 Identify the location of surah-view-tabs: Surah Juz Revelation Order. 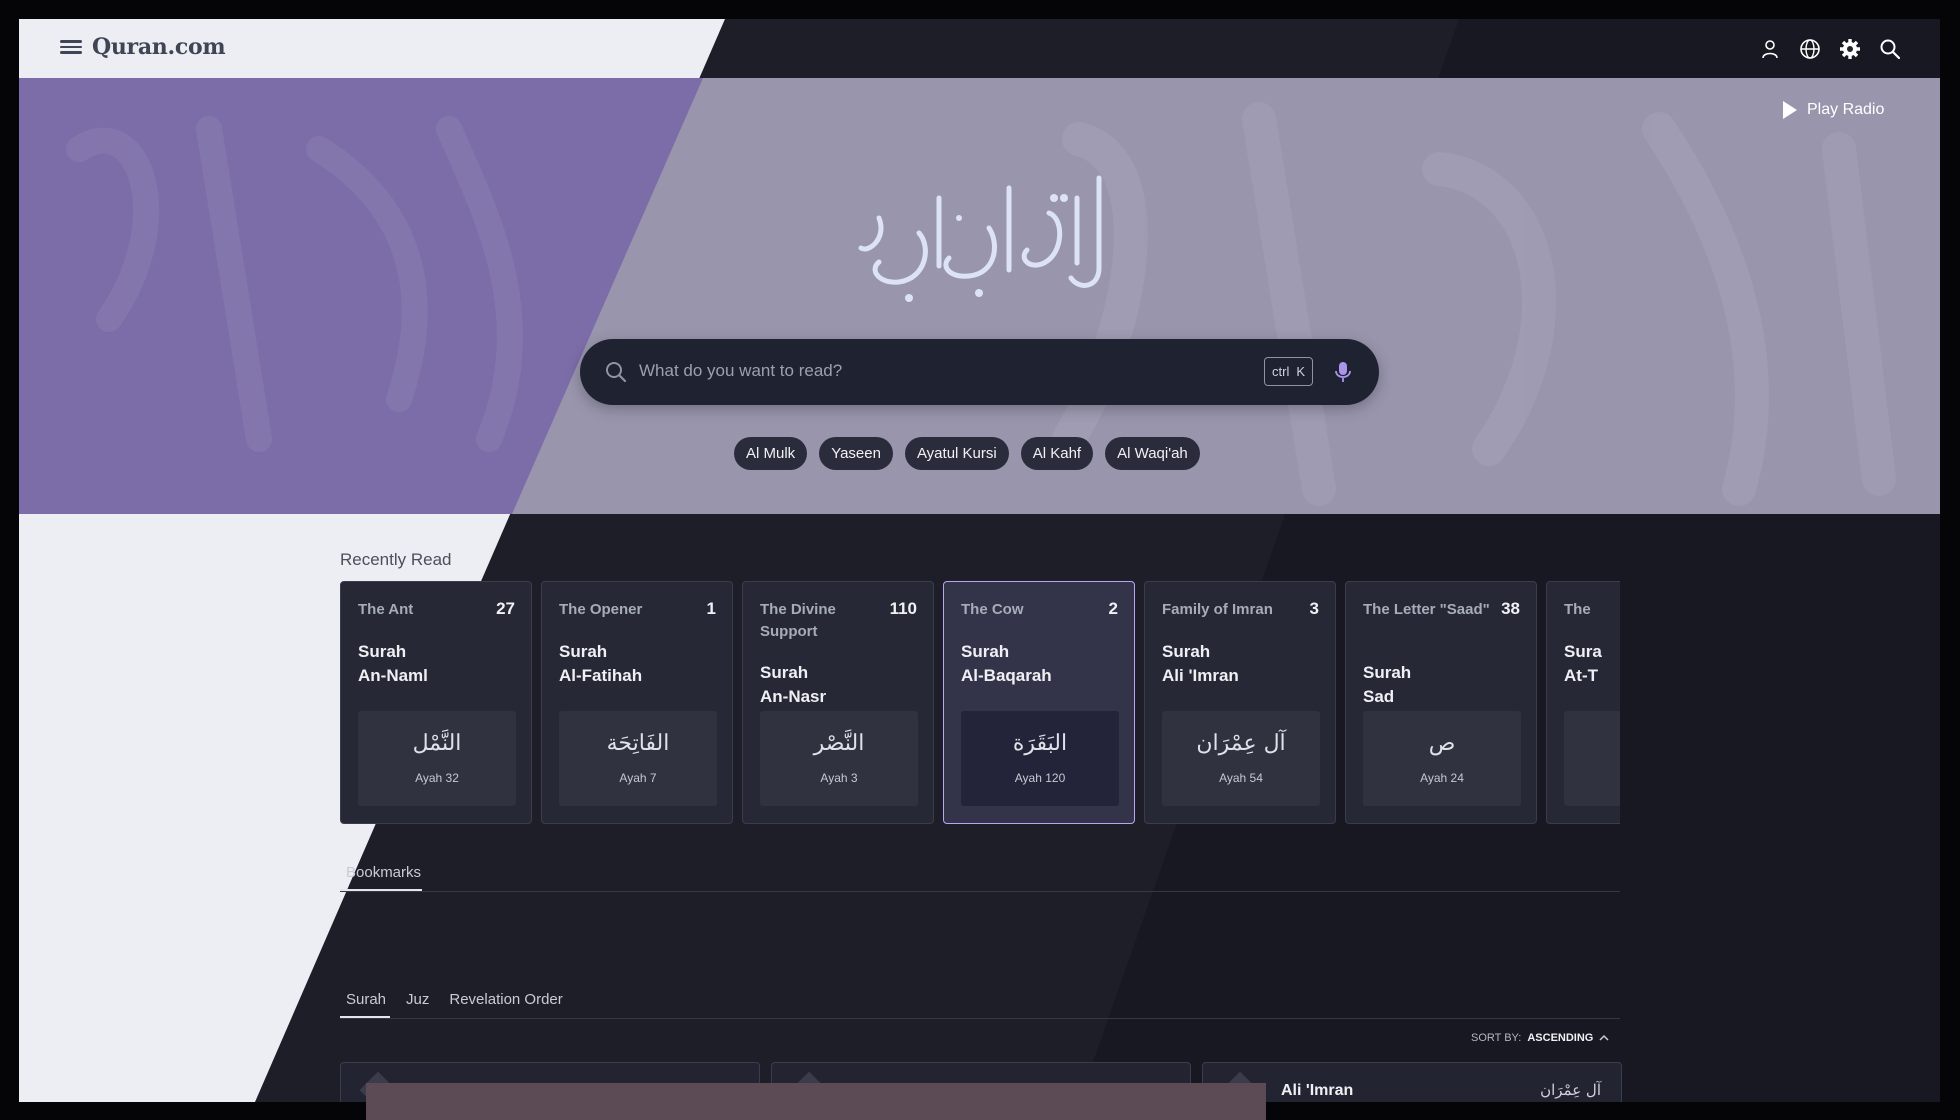
(454, 999).